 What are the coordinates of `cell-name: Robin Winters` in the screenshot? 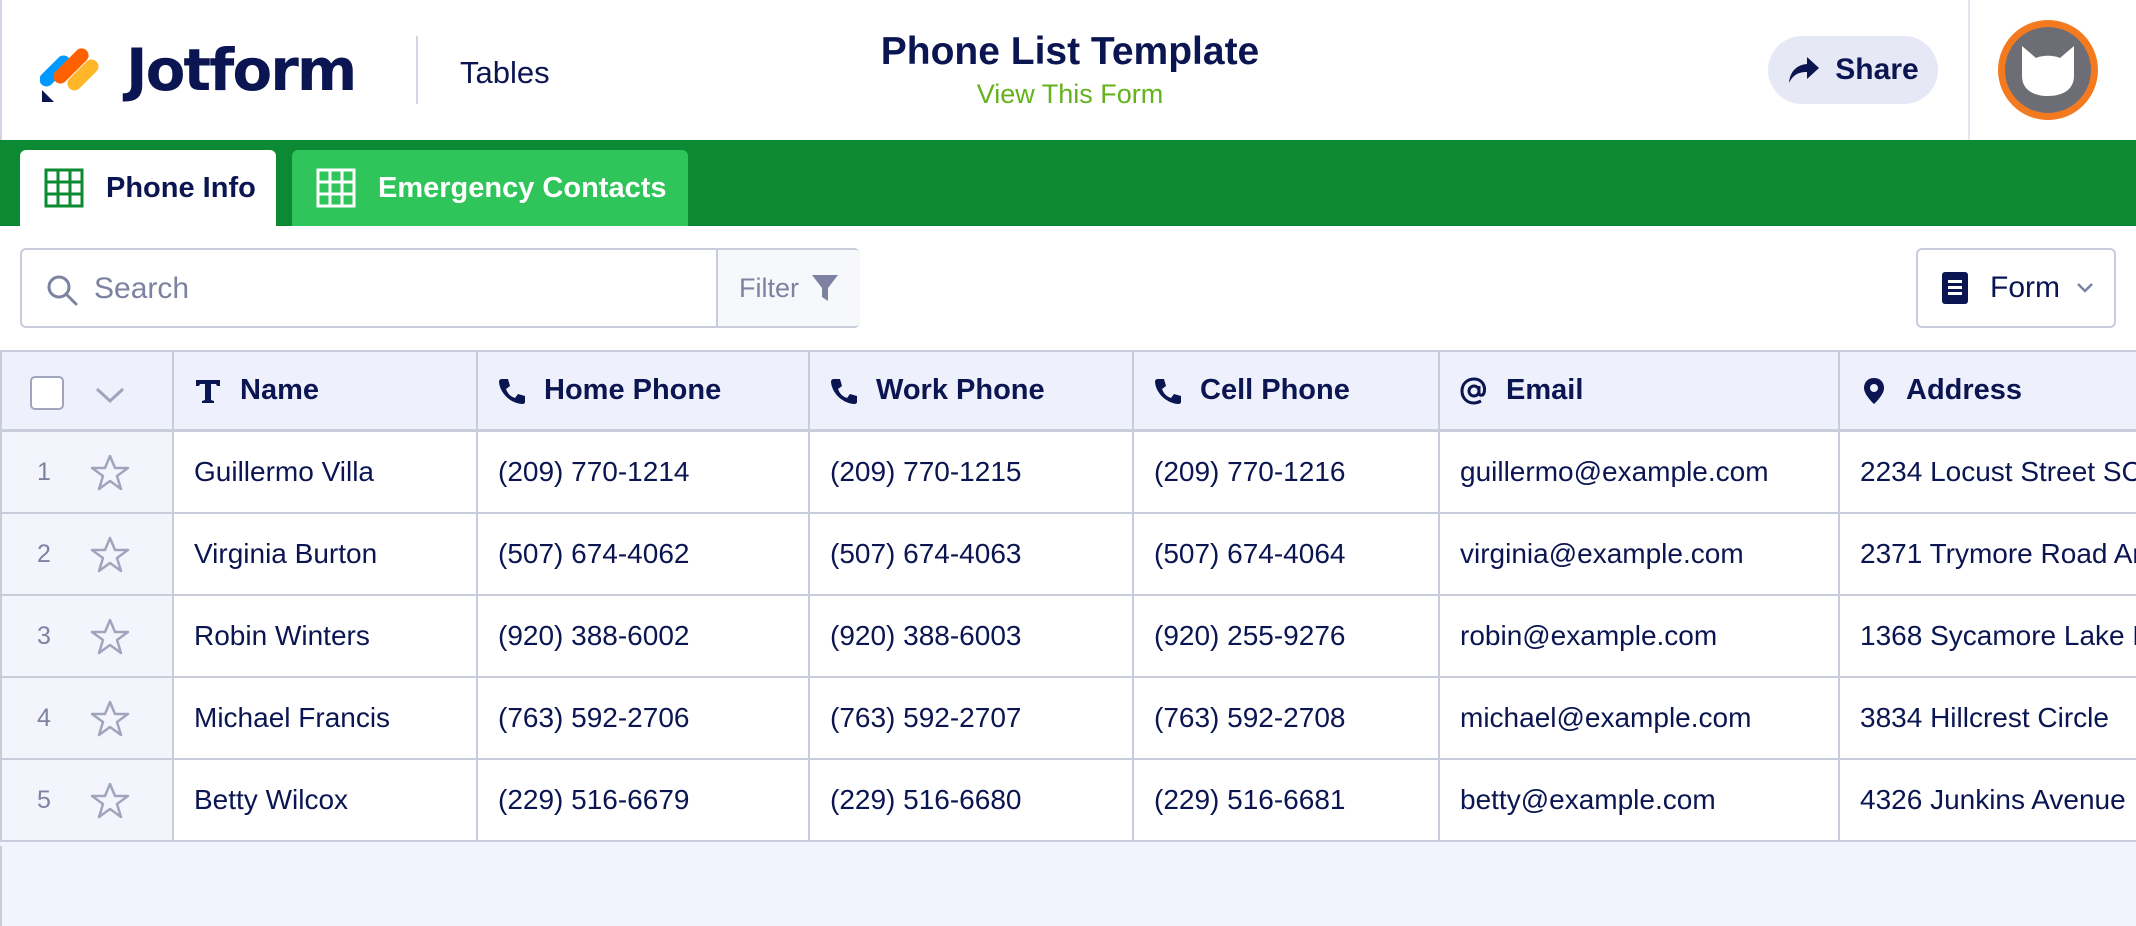 It's located at (325, 636).